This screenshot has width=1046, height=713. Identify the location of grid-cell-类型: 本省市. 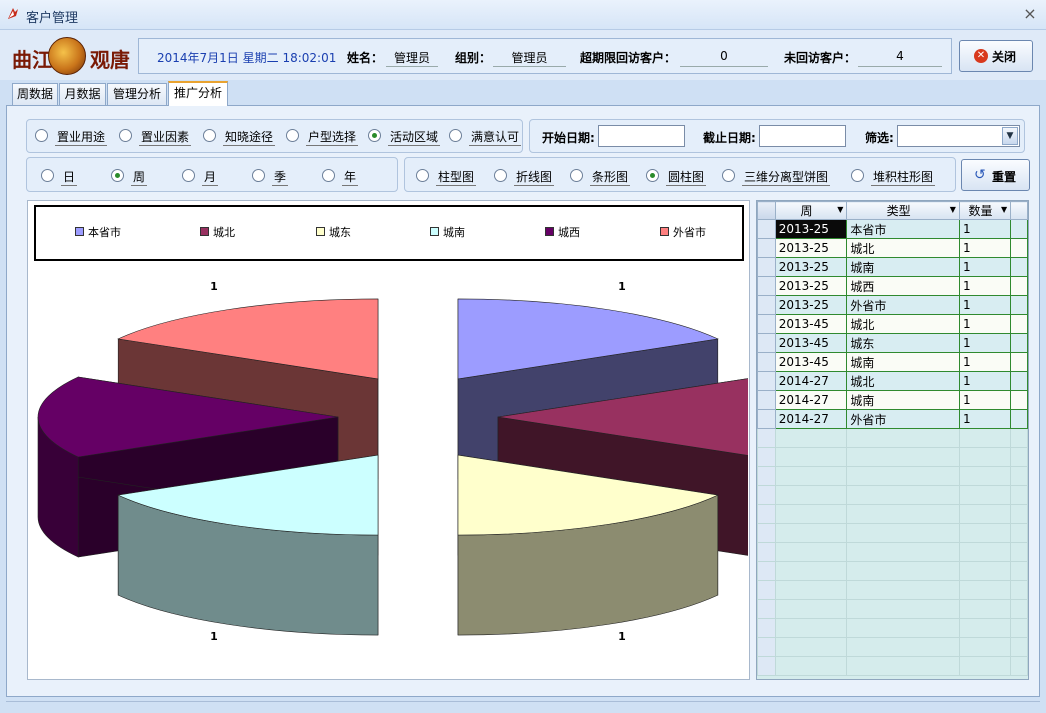
(903, 229).